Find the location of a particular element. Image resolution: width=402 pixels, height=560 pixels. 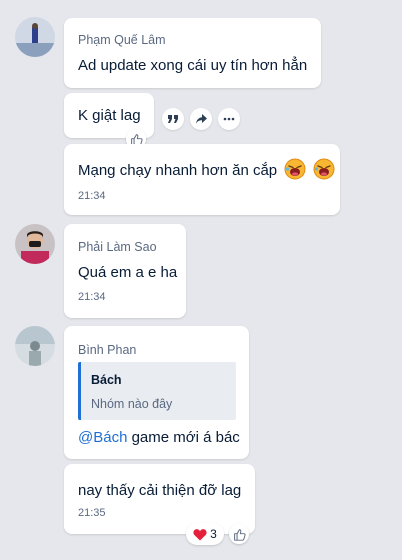

message-text-content: game mới á bác is located at coordinates (183, 437).